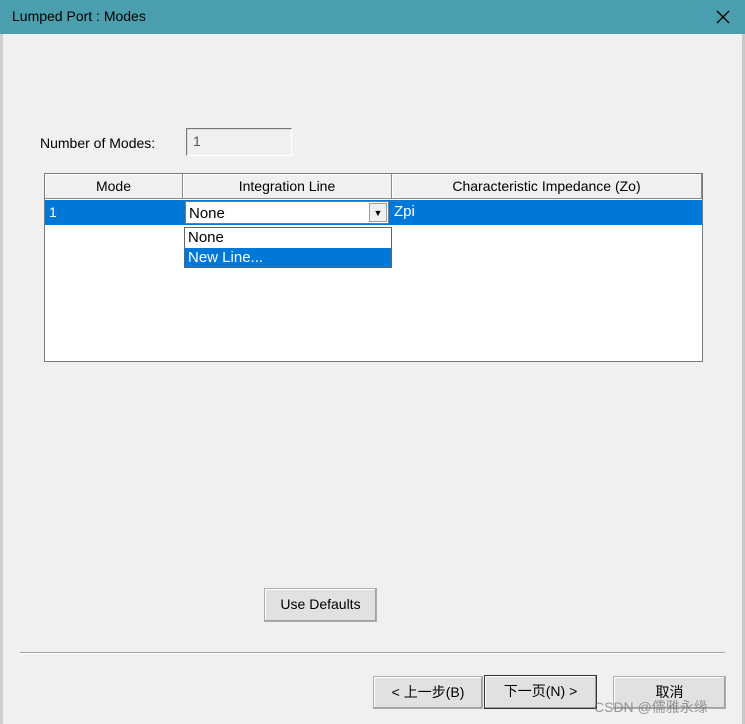 The image size is (745, 724). I want to click on close-icon, so click(723, 17).